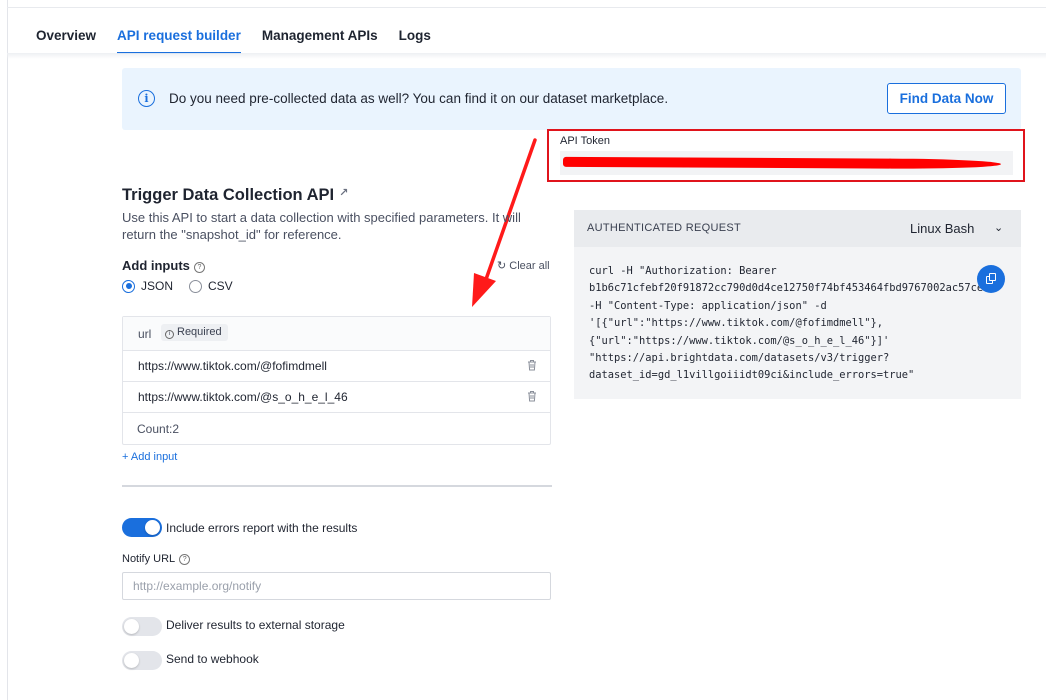 The image size is (1046, 700). What do you see at coordinates (142, 626) in the screenshot?
I see `external-storage-toggle` at bounding box center [142, 626].